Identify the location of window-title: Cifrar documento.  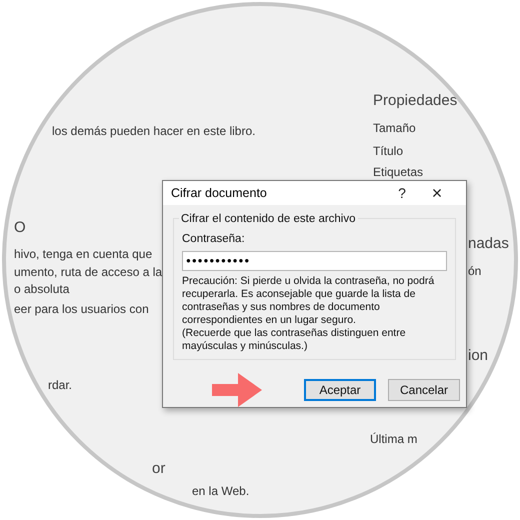
(219, 193).